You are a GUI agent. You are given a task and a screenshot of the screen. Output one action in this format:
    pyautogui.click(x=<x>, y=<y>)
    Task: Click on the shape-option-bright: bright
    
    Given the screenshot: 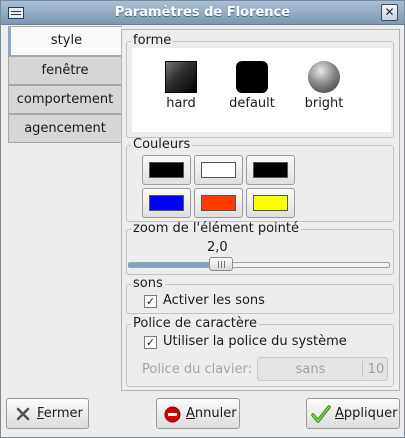 What is the action you would take?
    pyautogui.click(x=324, y=86)
    